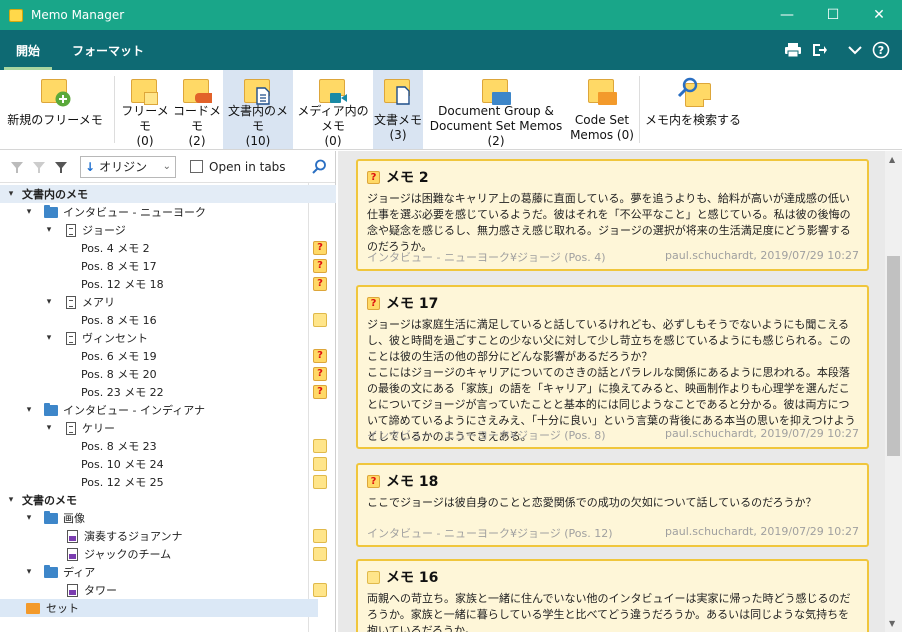 This screenshot has height=632, width=902. What do you see at coordinates (159, 608) in the screenshot?
I see `tree-item-set: セット` at bounding box center [159, 608].